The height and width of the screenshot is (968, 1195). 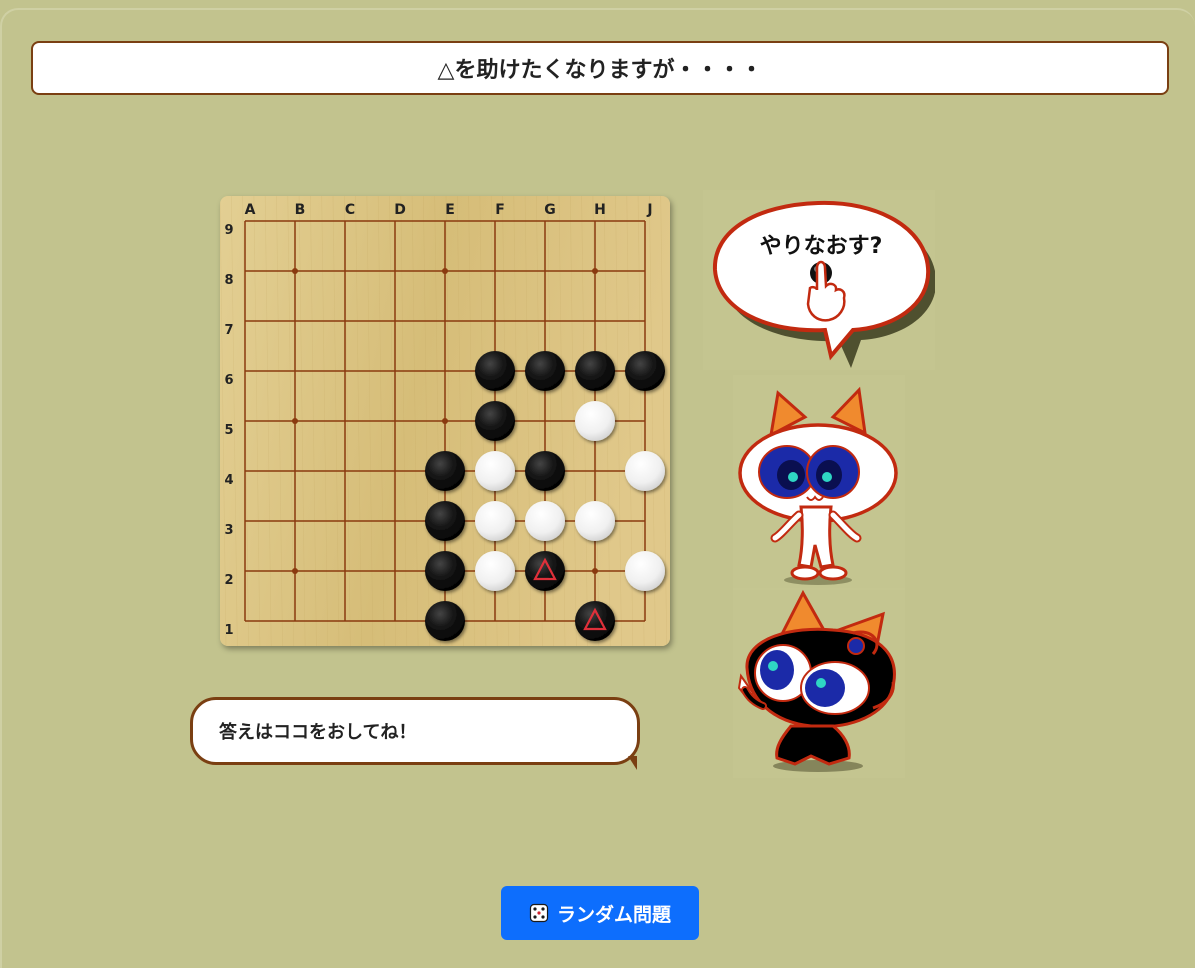 What do you see at coordinates (228, 380) in the screenshot?
I see `row-label: 6` at bounding box center [228, 380].